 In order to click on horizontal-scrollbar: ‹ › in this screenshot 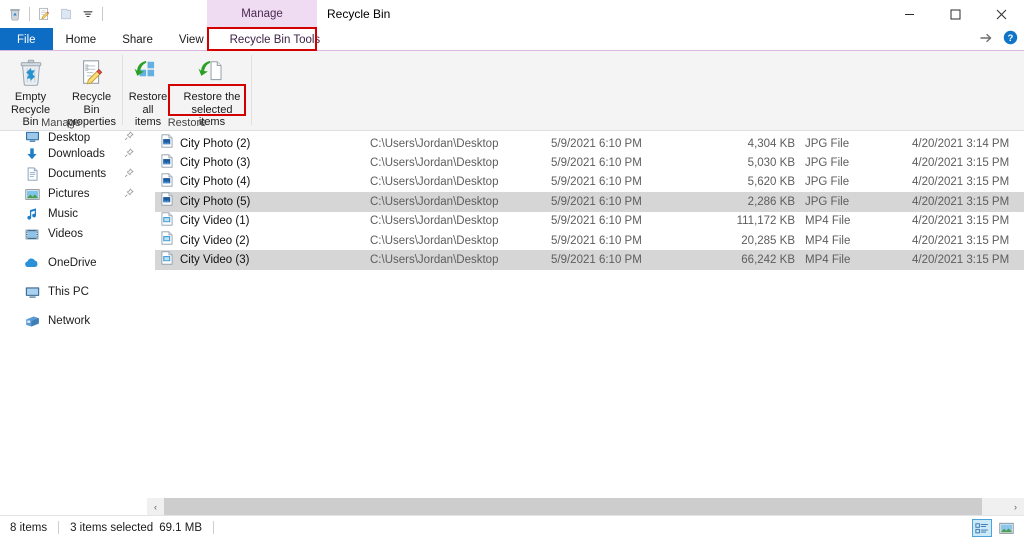, I will do `click(585, 506)`.